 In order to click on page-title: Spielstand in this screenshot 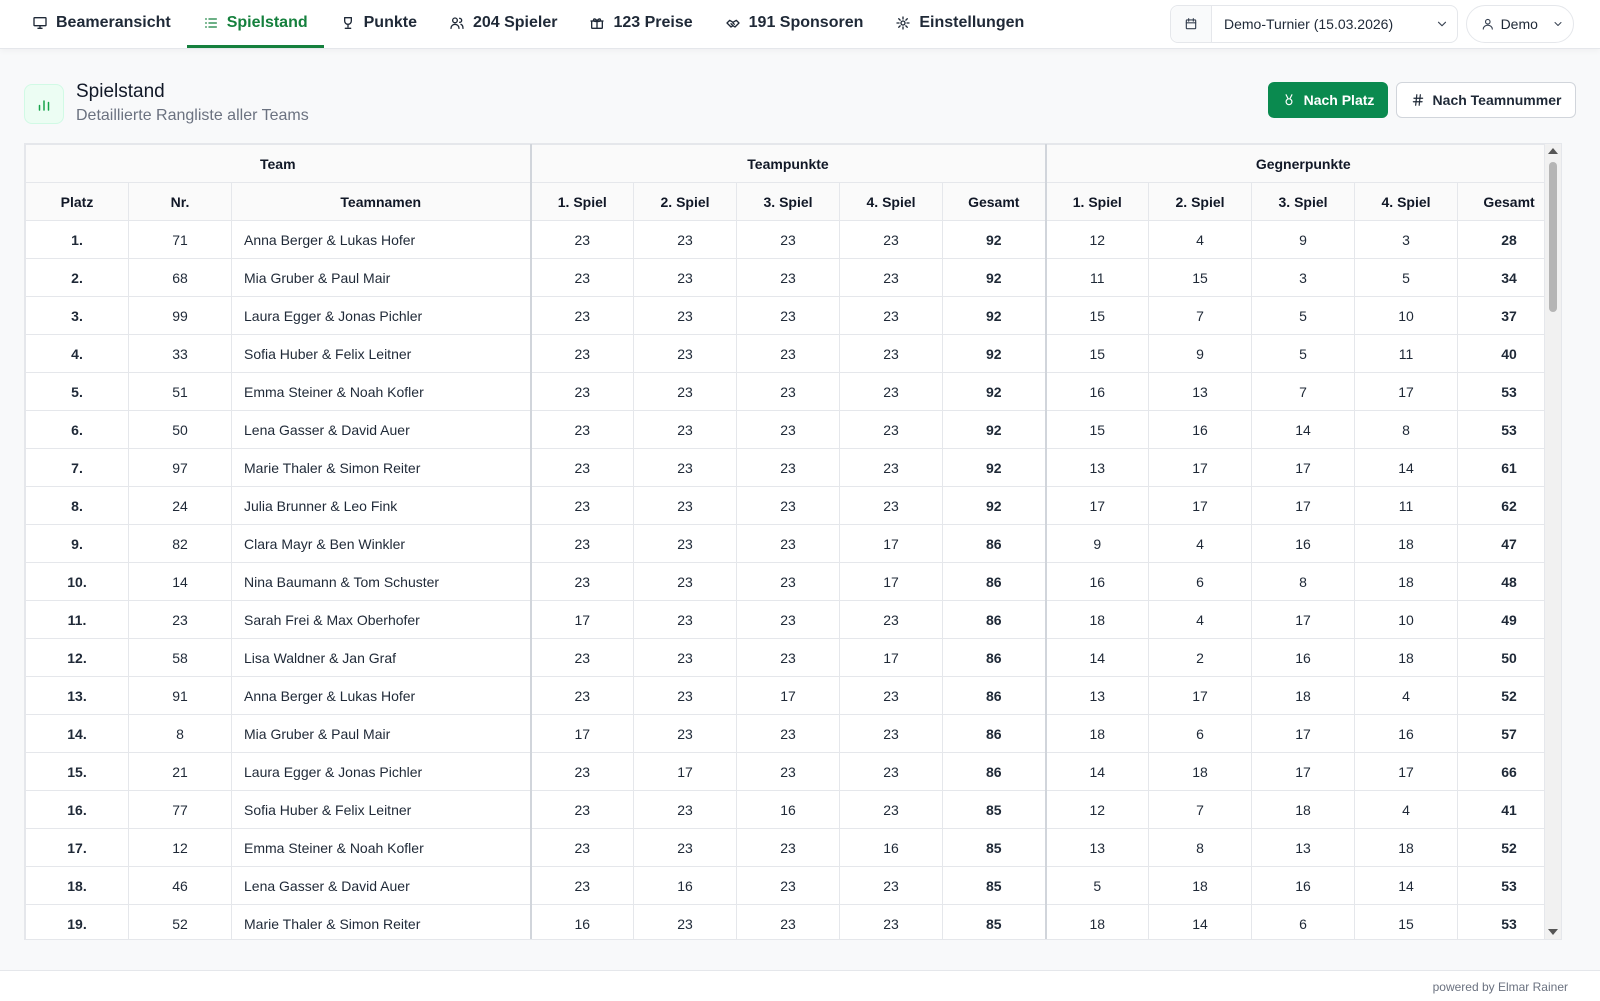, I will do `click(120, 91)`.